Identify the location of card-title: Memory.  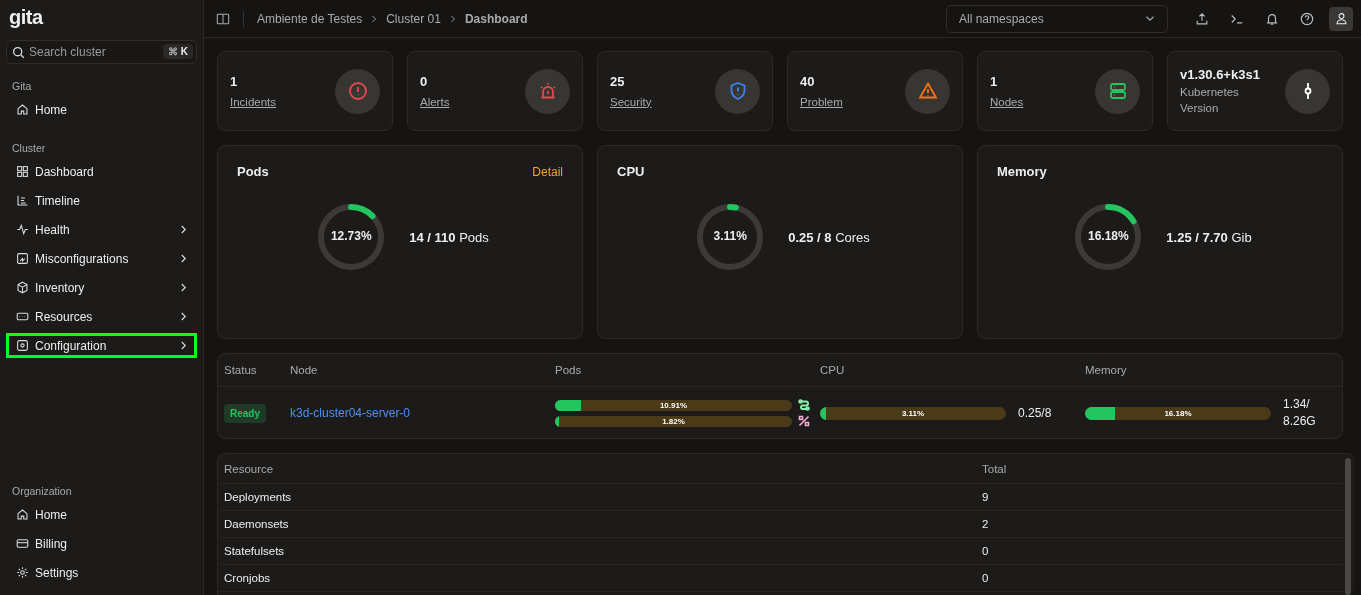
(1022, 171).